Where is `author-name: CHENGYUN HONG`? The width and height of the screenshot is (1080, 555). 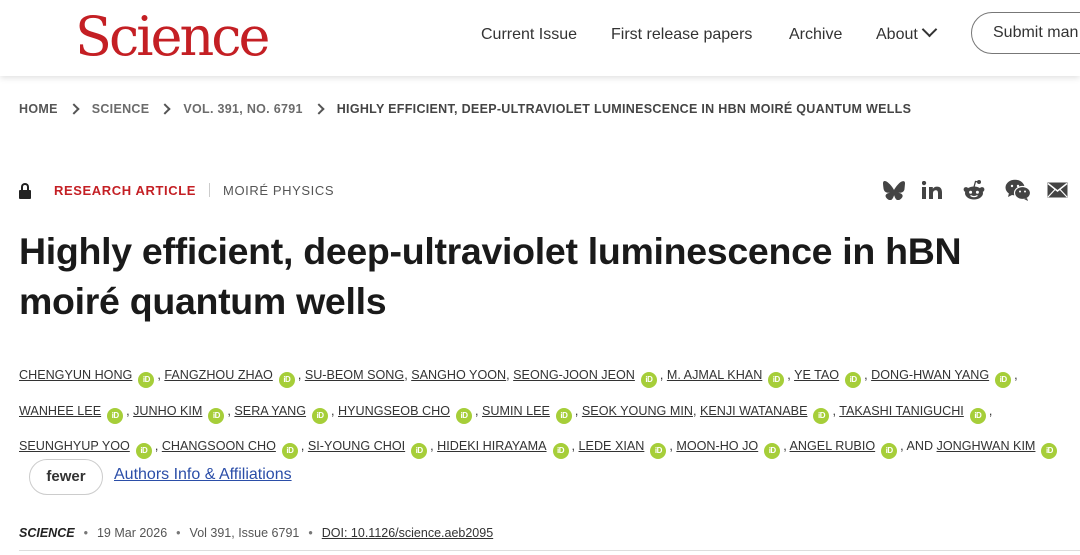
author-name: CHENGYUN HONG is located at coordinates (75, 375).